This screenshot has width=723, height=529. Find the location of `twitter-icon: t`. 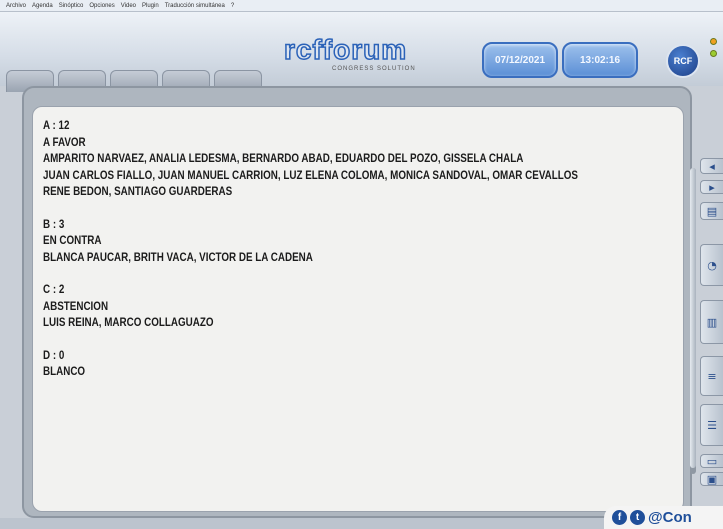

twitter-icon: t is located at coordinates (637, 517).